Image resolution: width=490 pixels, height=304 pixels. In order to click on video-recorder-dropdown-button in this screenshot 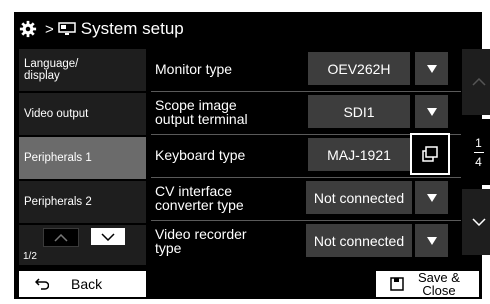, I will do `click(431, 240)`.